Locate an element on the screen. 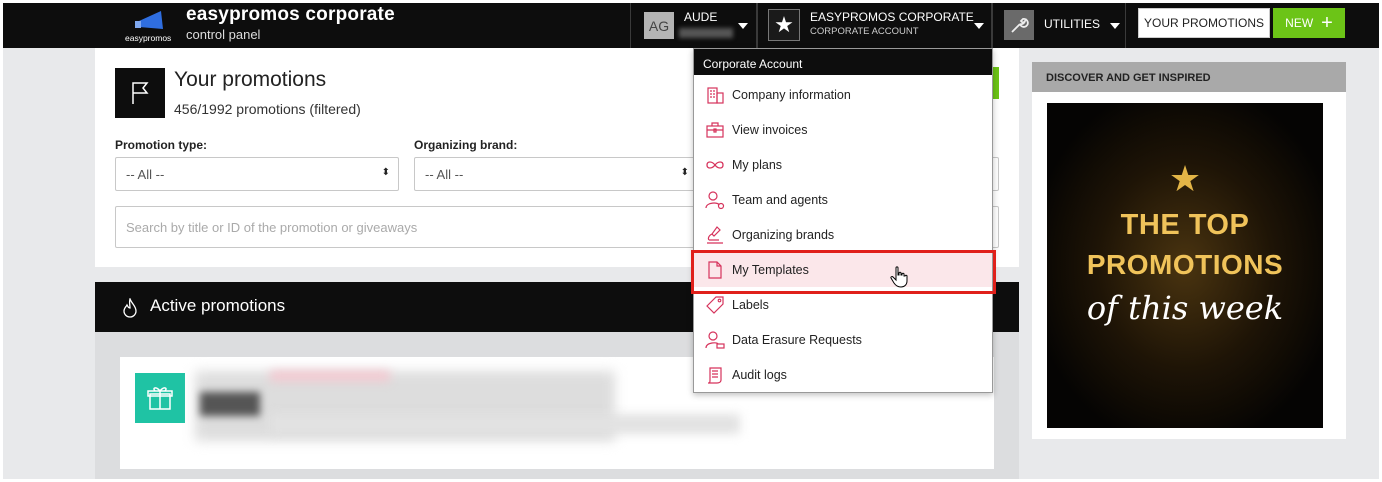 The image size is (1382, 482). dropdown-heading: Corporate Account is located at coordinates (843, 62).